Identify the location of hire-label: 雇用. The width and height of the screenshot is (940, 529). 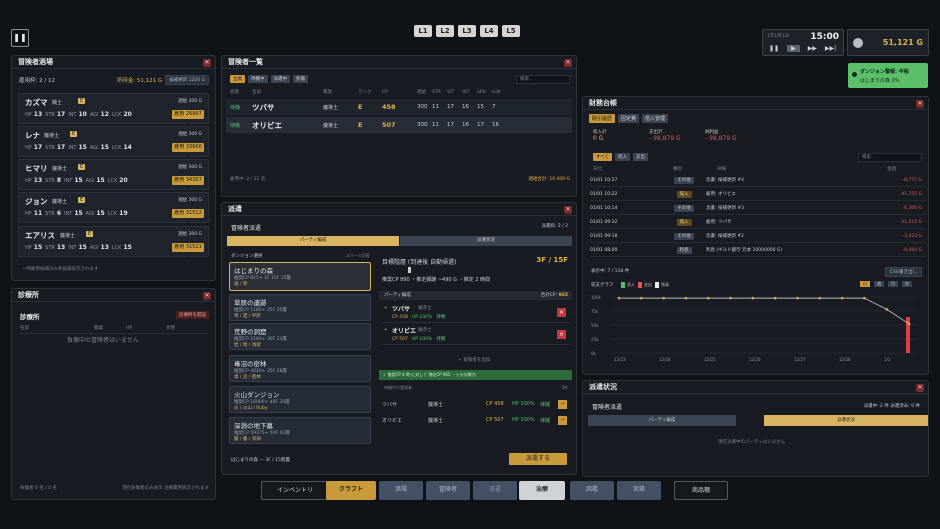
(179, 180).